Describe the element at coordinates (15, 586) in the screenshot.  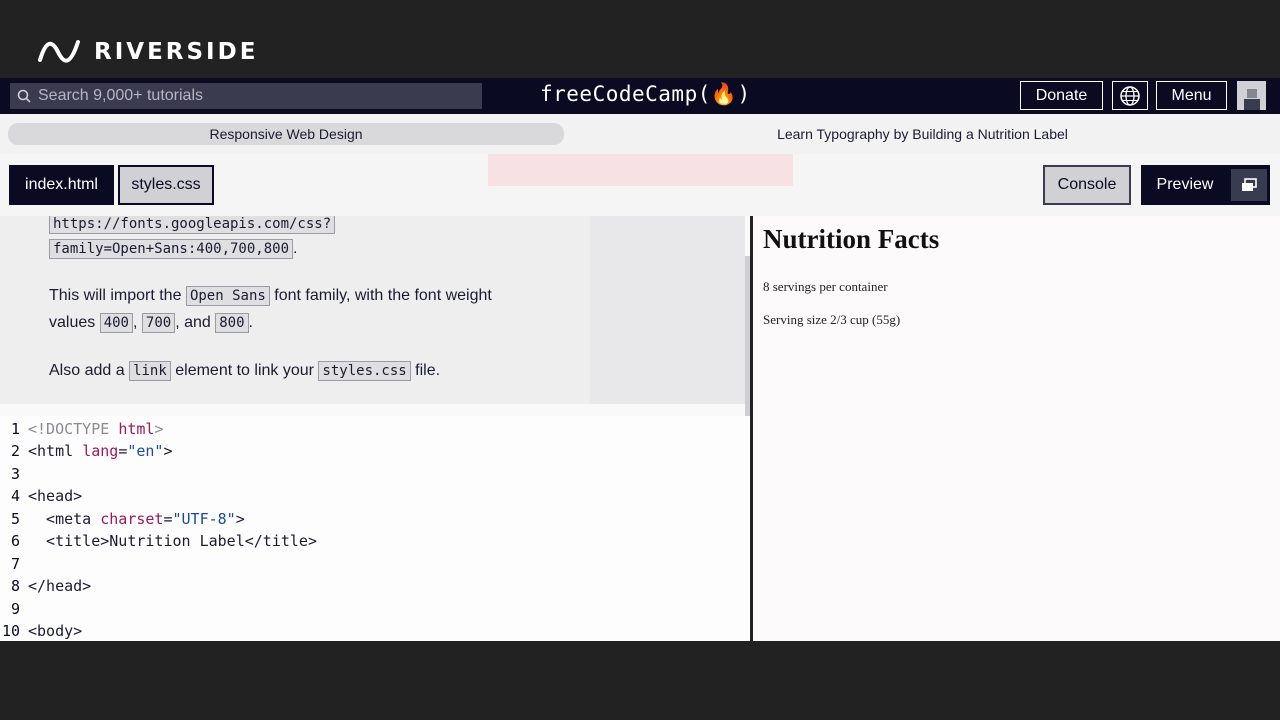
I see `line-number: 8` at that location.